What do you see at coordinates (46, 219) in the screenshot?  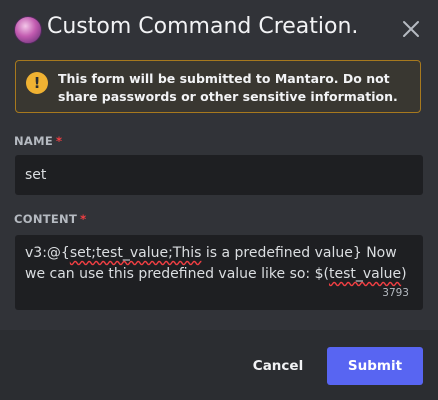 I see `content-label-text: CONTENT` at bounding box center [46, 219].